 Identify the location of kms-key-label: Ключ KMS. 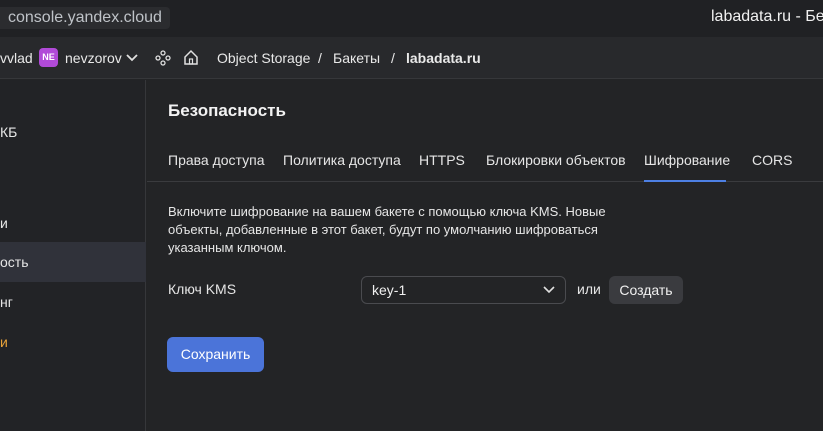
(202, 289).